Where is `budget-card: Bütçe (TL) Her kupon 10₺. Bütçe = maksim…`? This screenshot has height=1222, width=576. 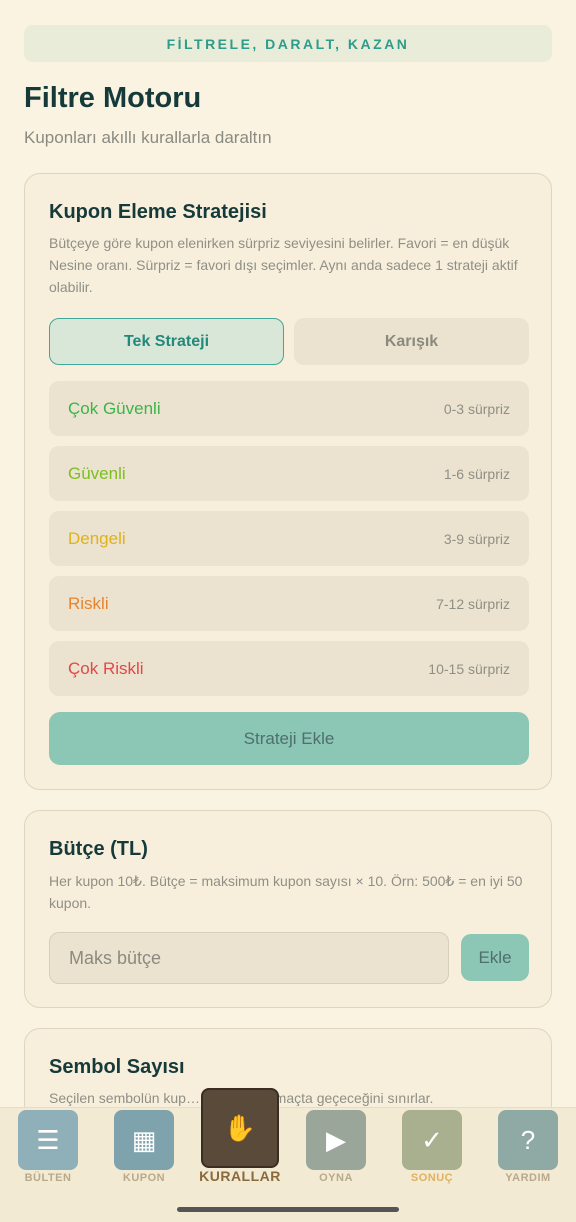 budget-card: Bütçe (TL) Her kupon 10₺. Bütçe = maksim… is located at coordinates (288, 909).